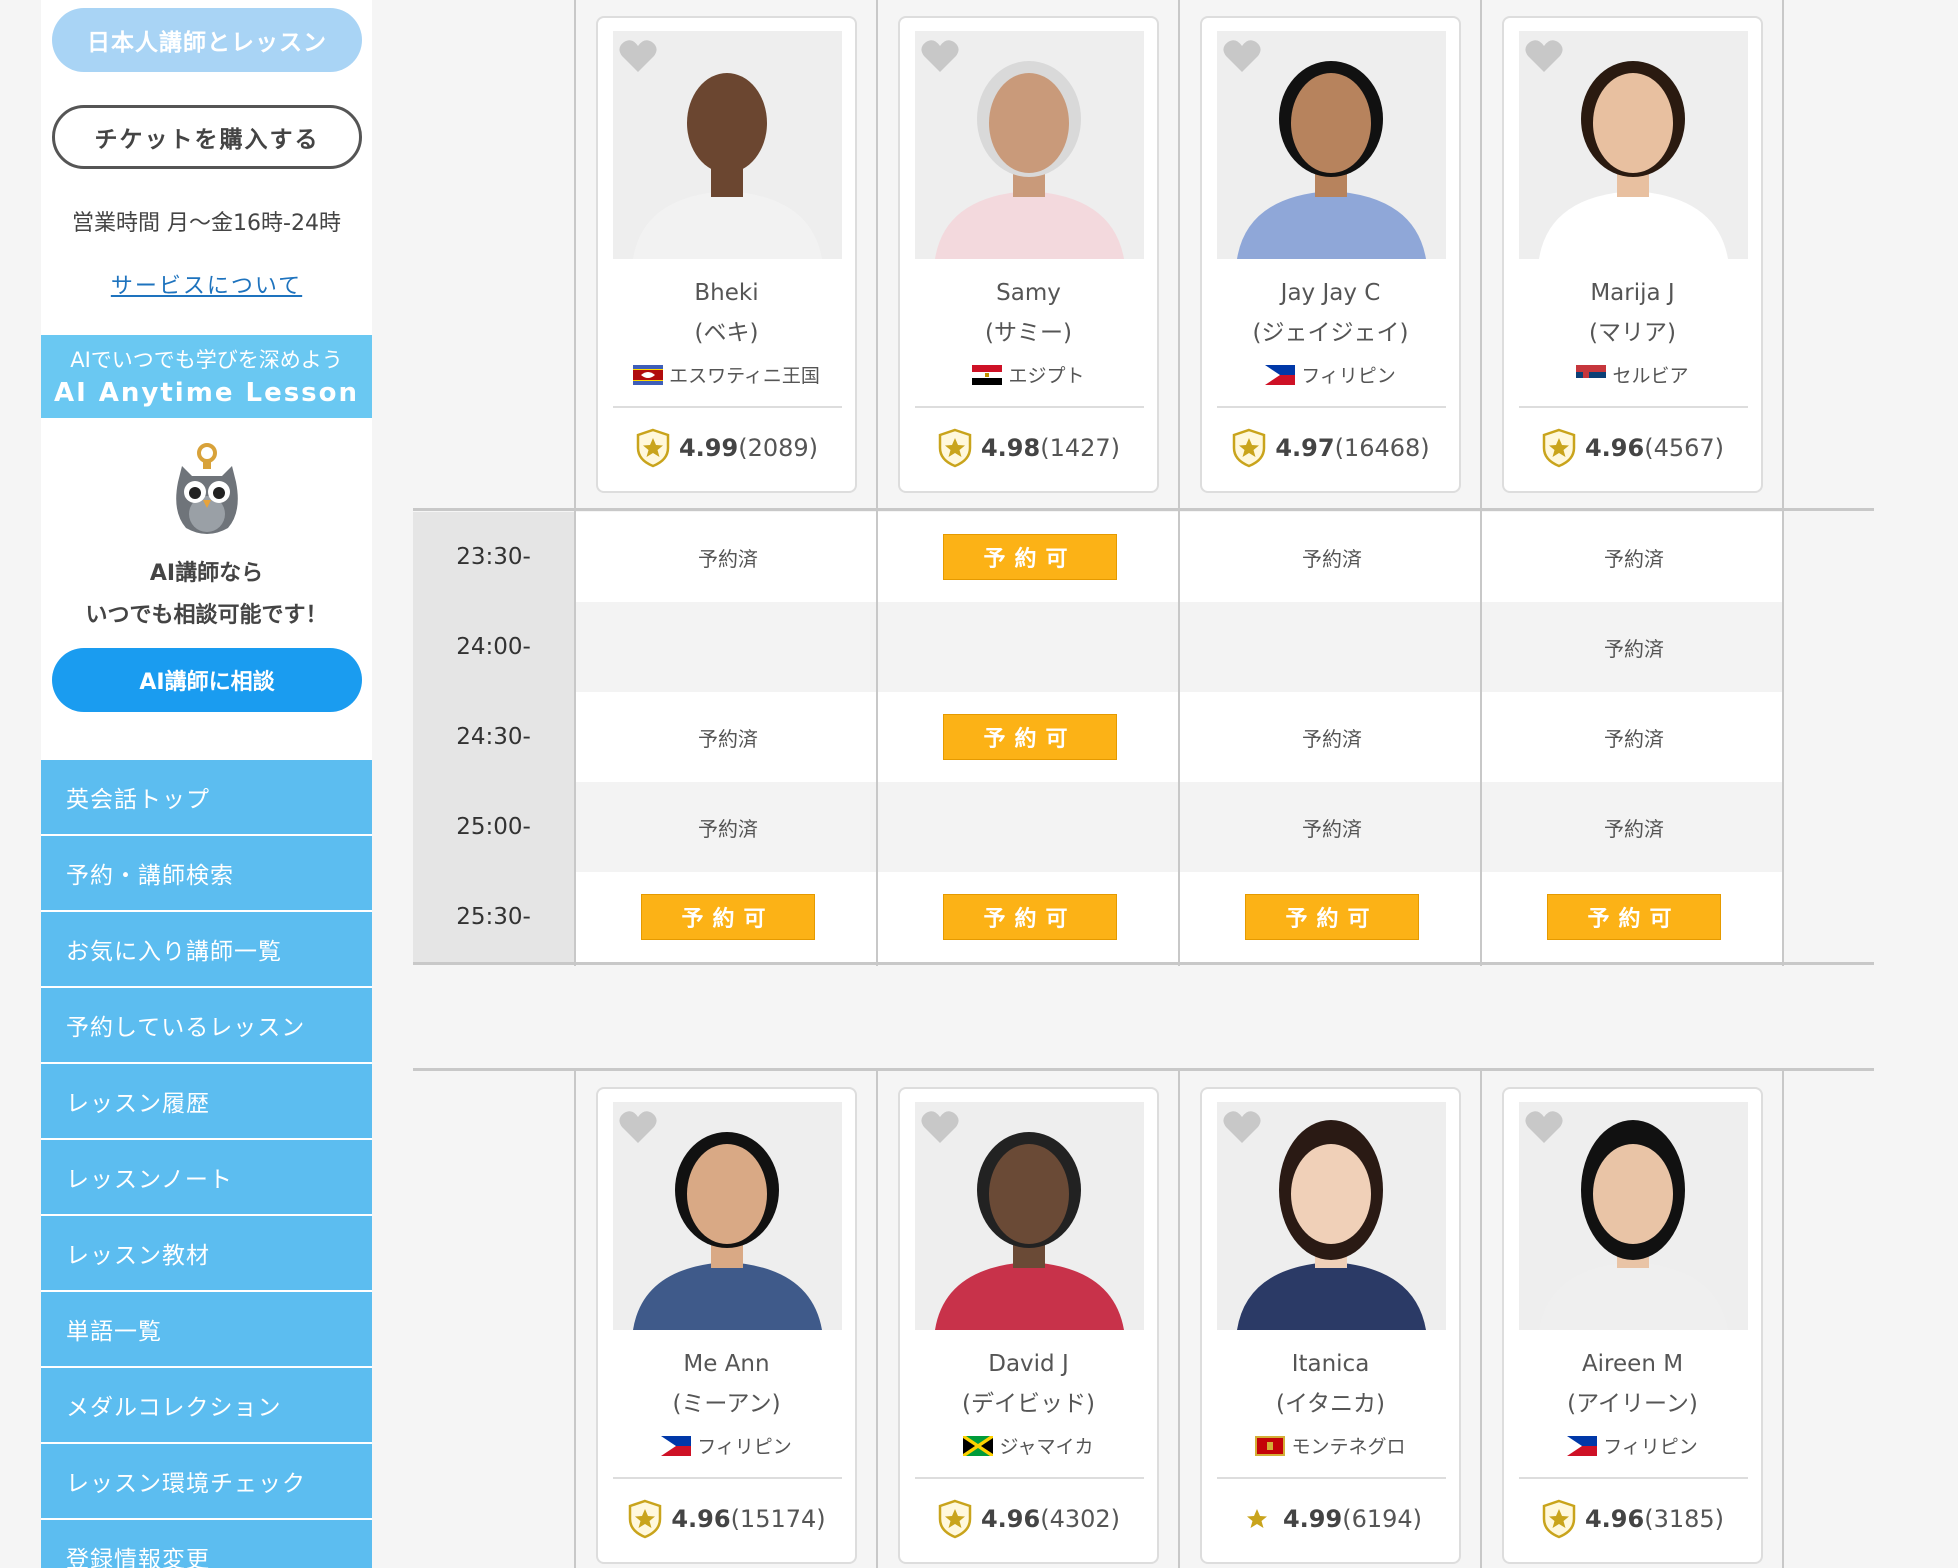  Describe the element at coordinates (1330, 254) in the screenshot. I see `teacher-card: Jay Jay C (ジェイジェイ) フィリピン 4.97(16468)` at that location.